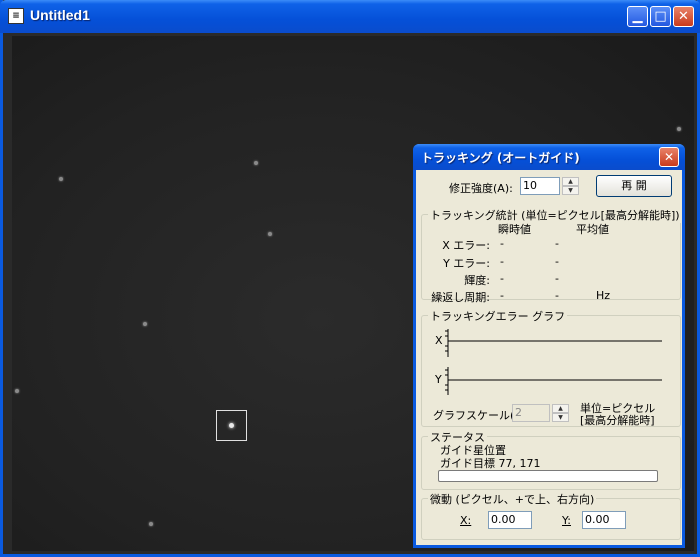 The width and height of the screenshot is (700, 557). I want to click on graph-unit-line2: [最高分解能時], so click(617, 420).